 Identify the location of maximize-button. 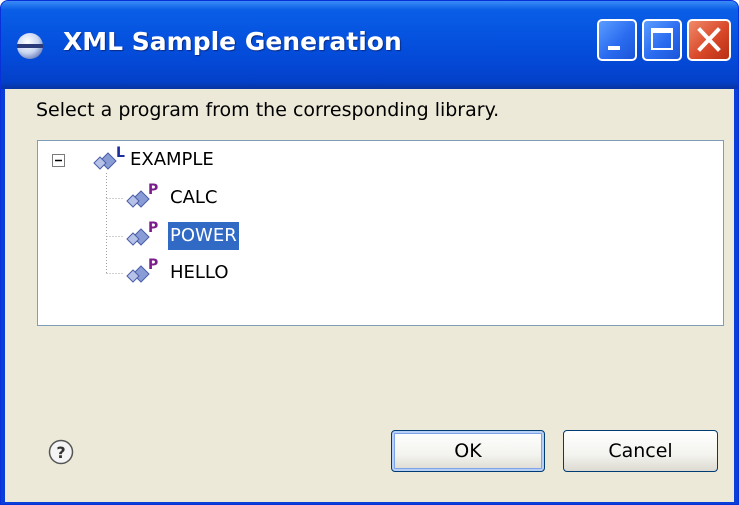
(662, 40).